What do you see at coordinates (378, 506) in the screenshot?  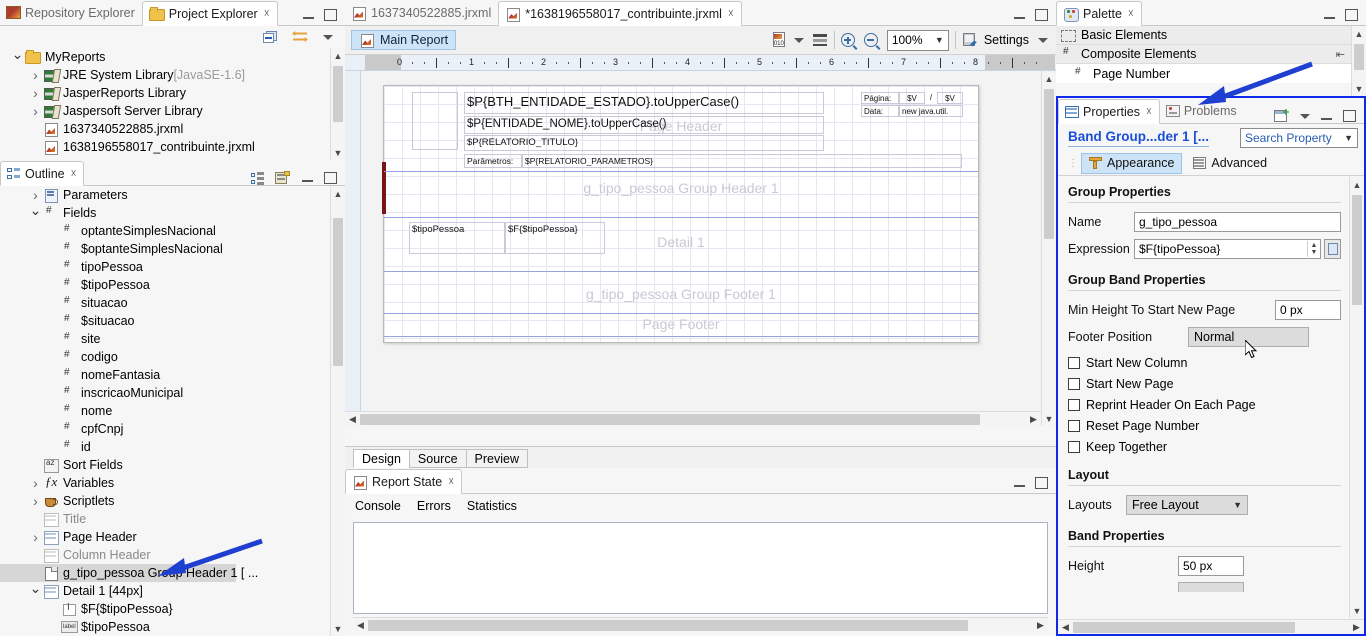 I see `subtab-console: Console` at bounding box center [378, 506].